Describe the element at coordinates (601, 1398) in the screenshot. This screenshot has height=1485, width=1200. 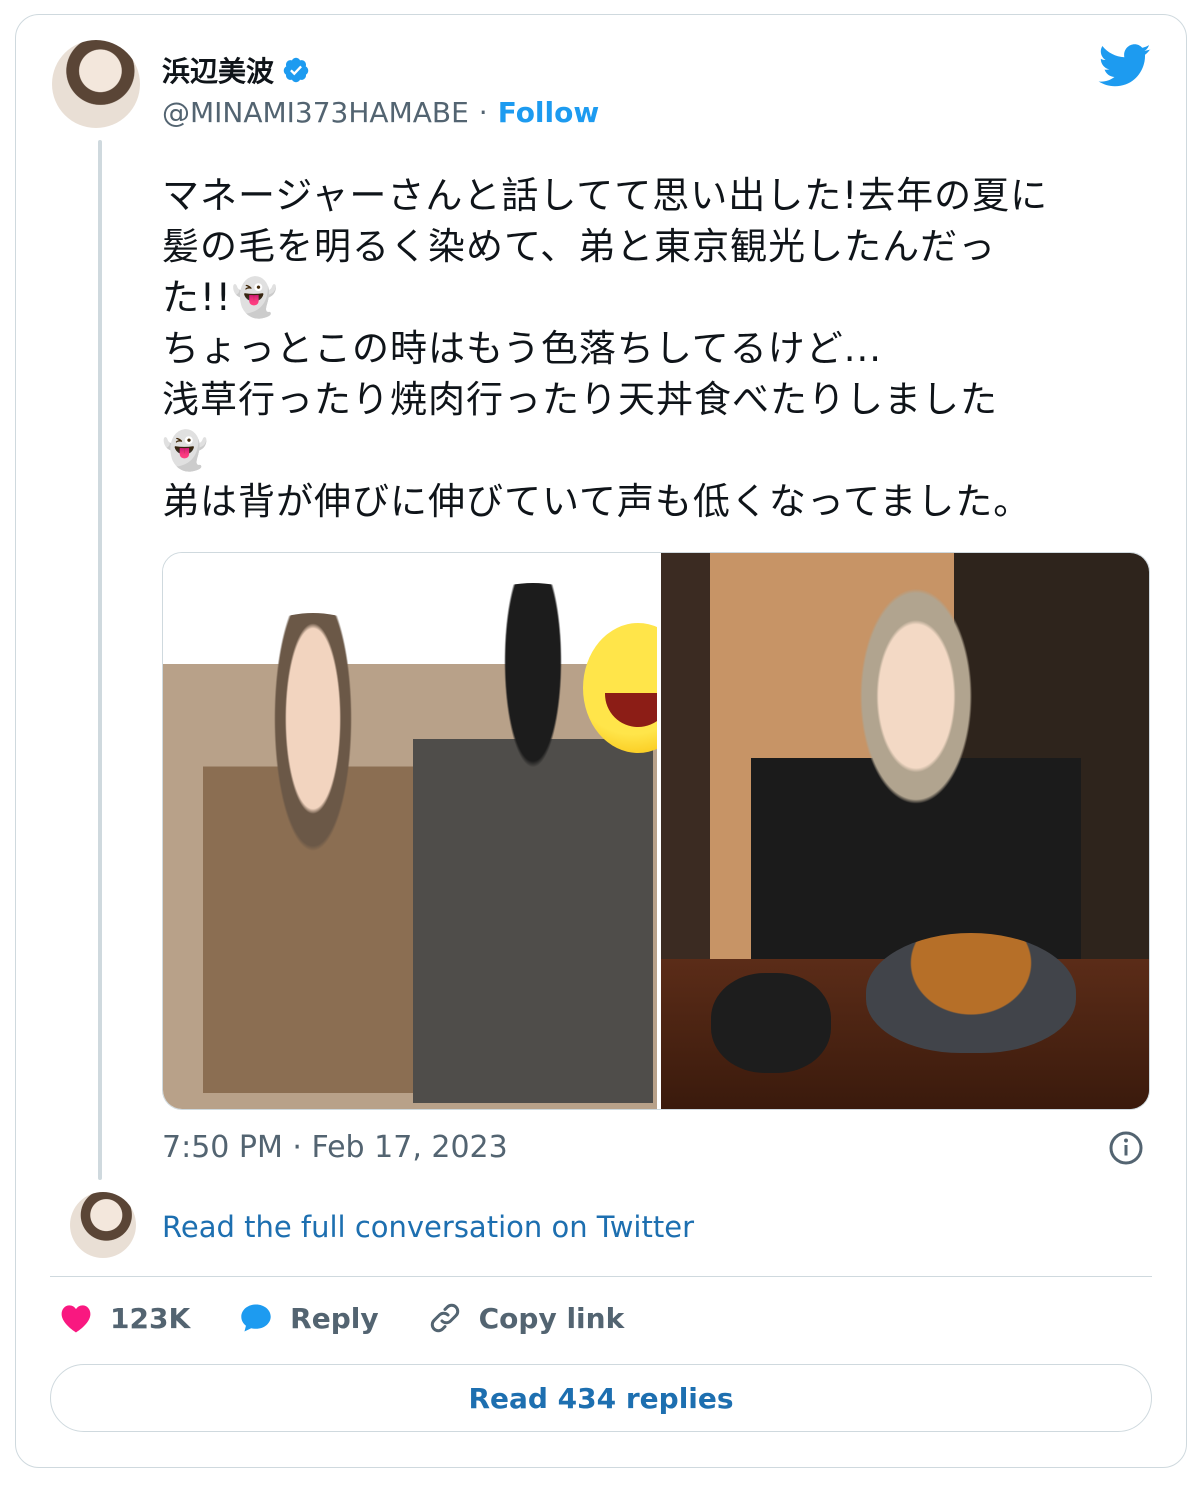
I see `read-replies-button: Read 434 replies` at that location.